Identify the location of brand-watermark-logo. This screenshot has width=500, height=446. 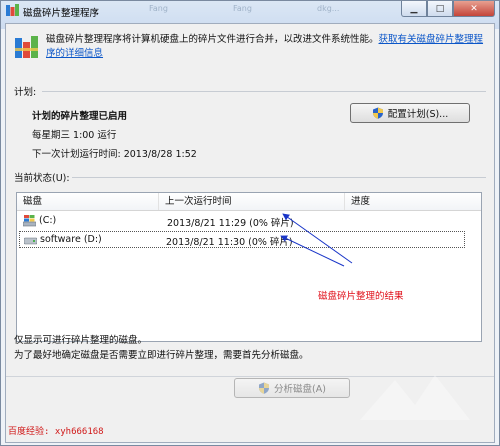
(415, 397).